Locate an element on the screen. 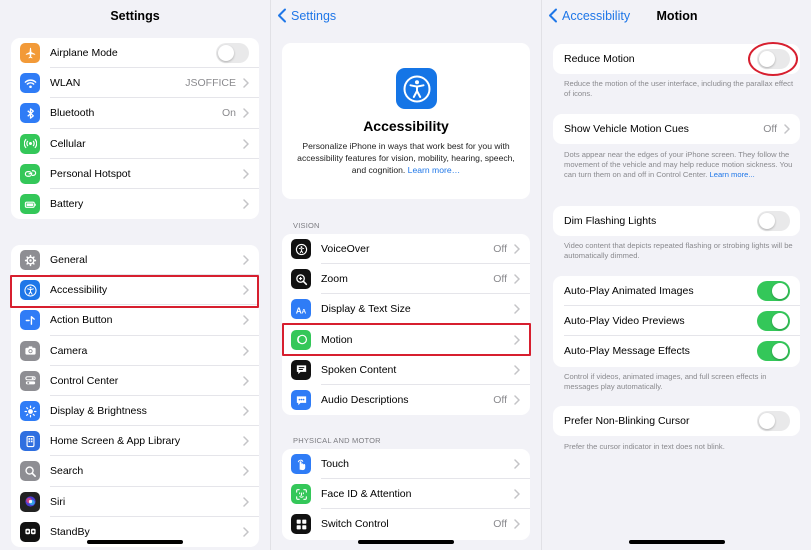 The image size is (811, 550). autoplay-item-auto-play-animated-images: Auto-Play Animated Images is located at coordinates (676, 291).